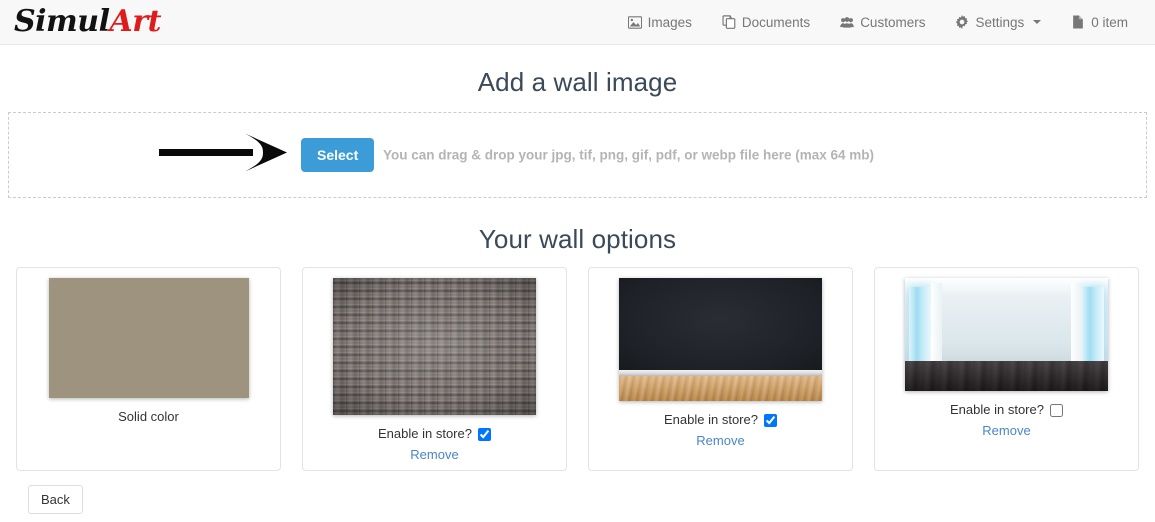  I want to click on nav-item-cart: 0 item, so click(1099, 22).